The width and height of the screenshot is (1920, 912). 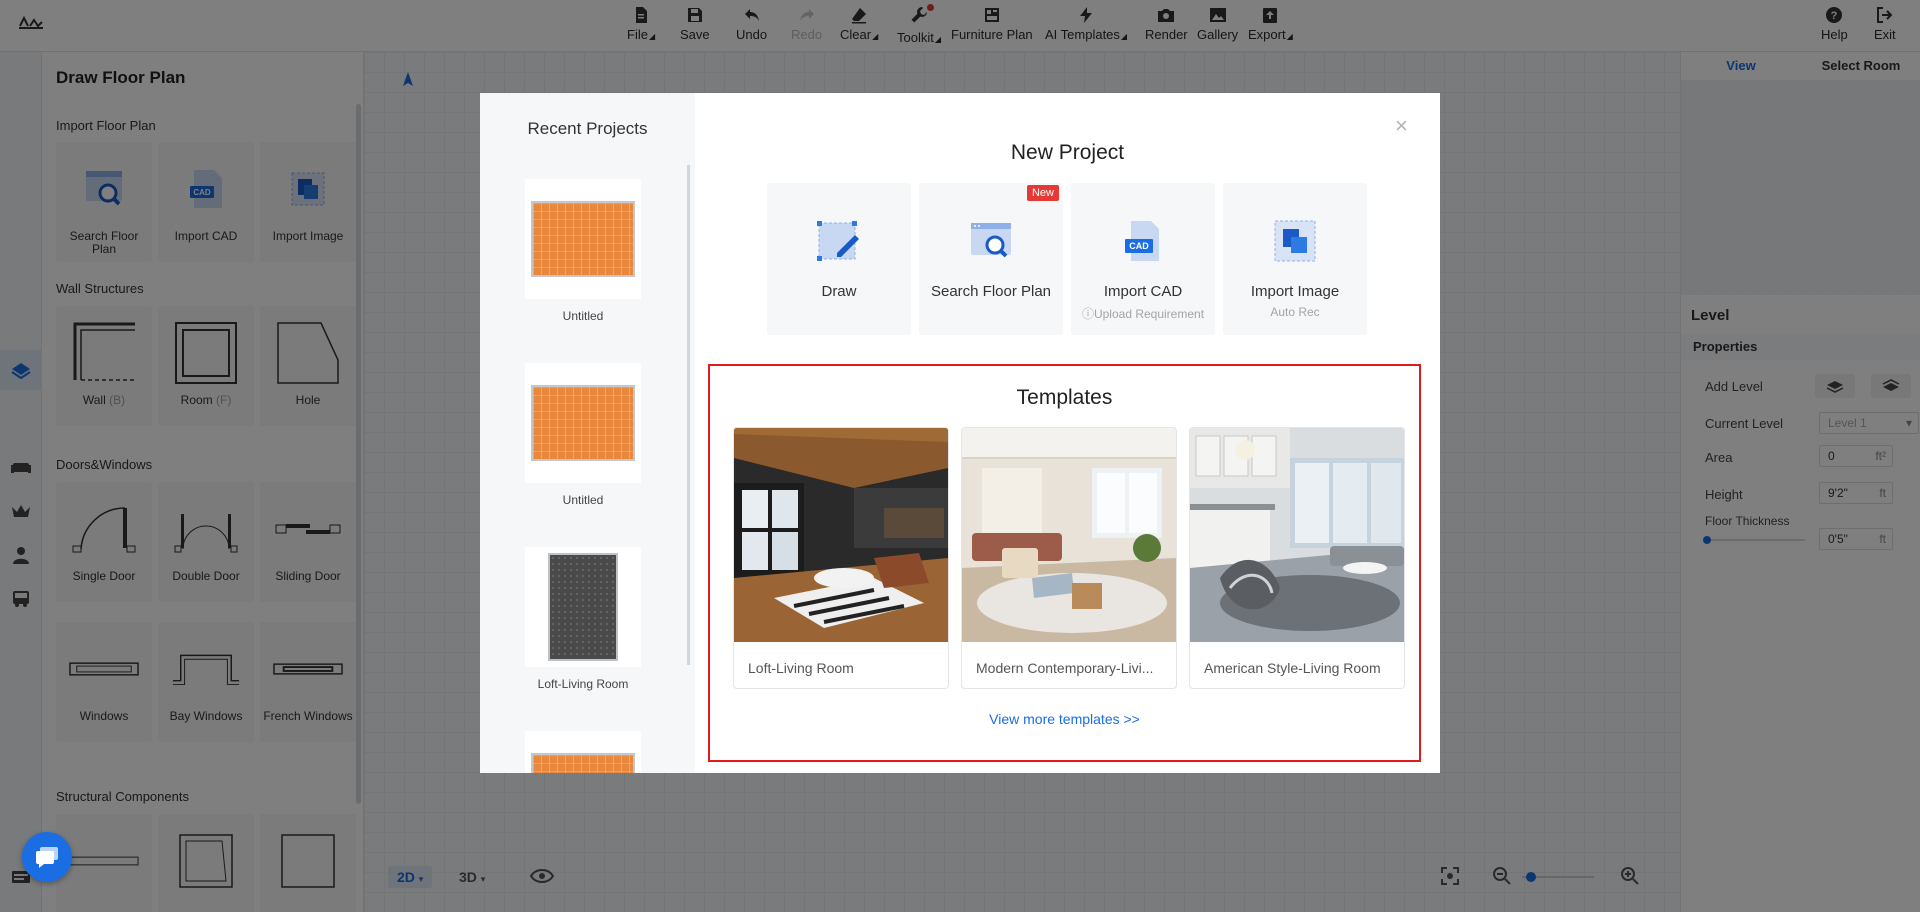 I want to click on template-card-american-style: American Style-Living Room, so click(x=1297, y=558).